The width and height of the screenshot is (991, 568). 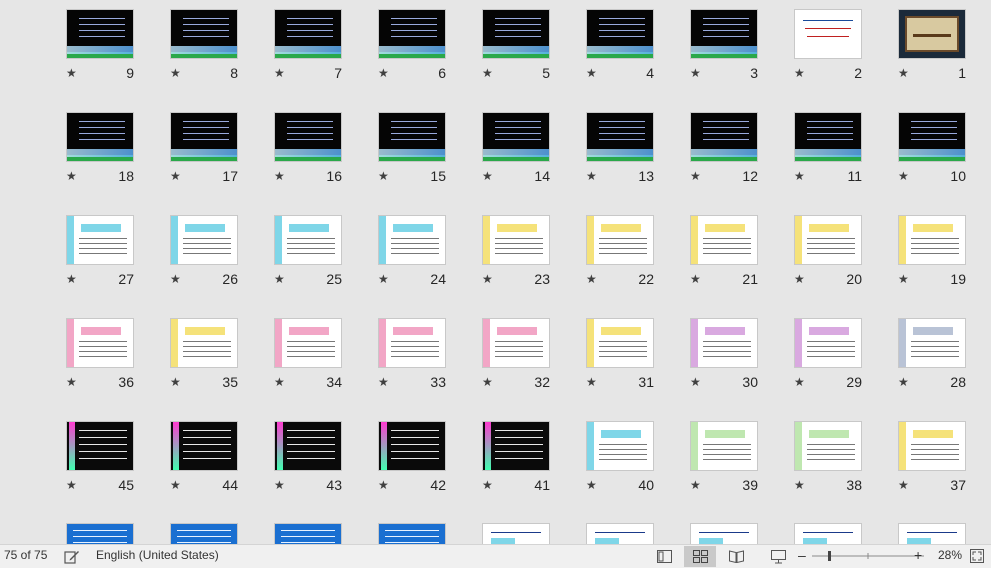 I want to click on slide-counter: 75 of 75, so click(x=25, y=556).